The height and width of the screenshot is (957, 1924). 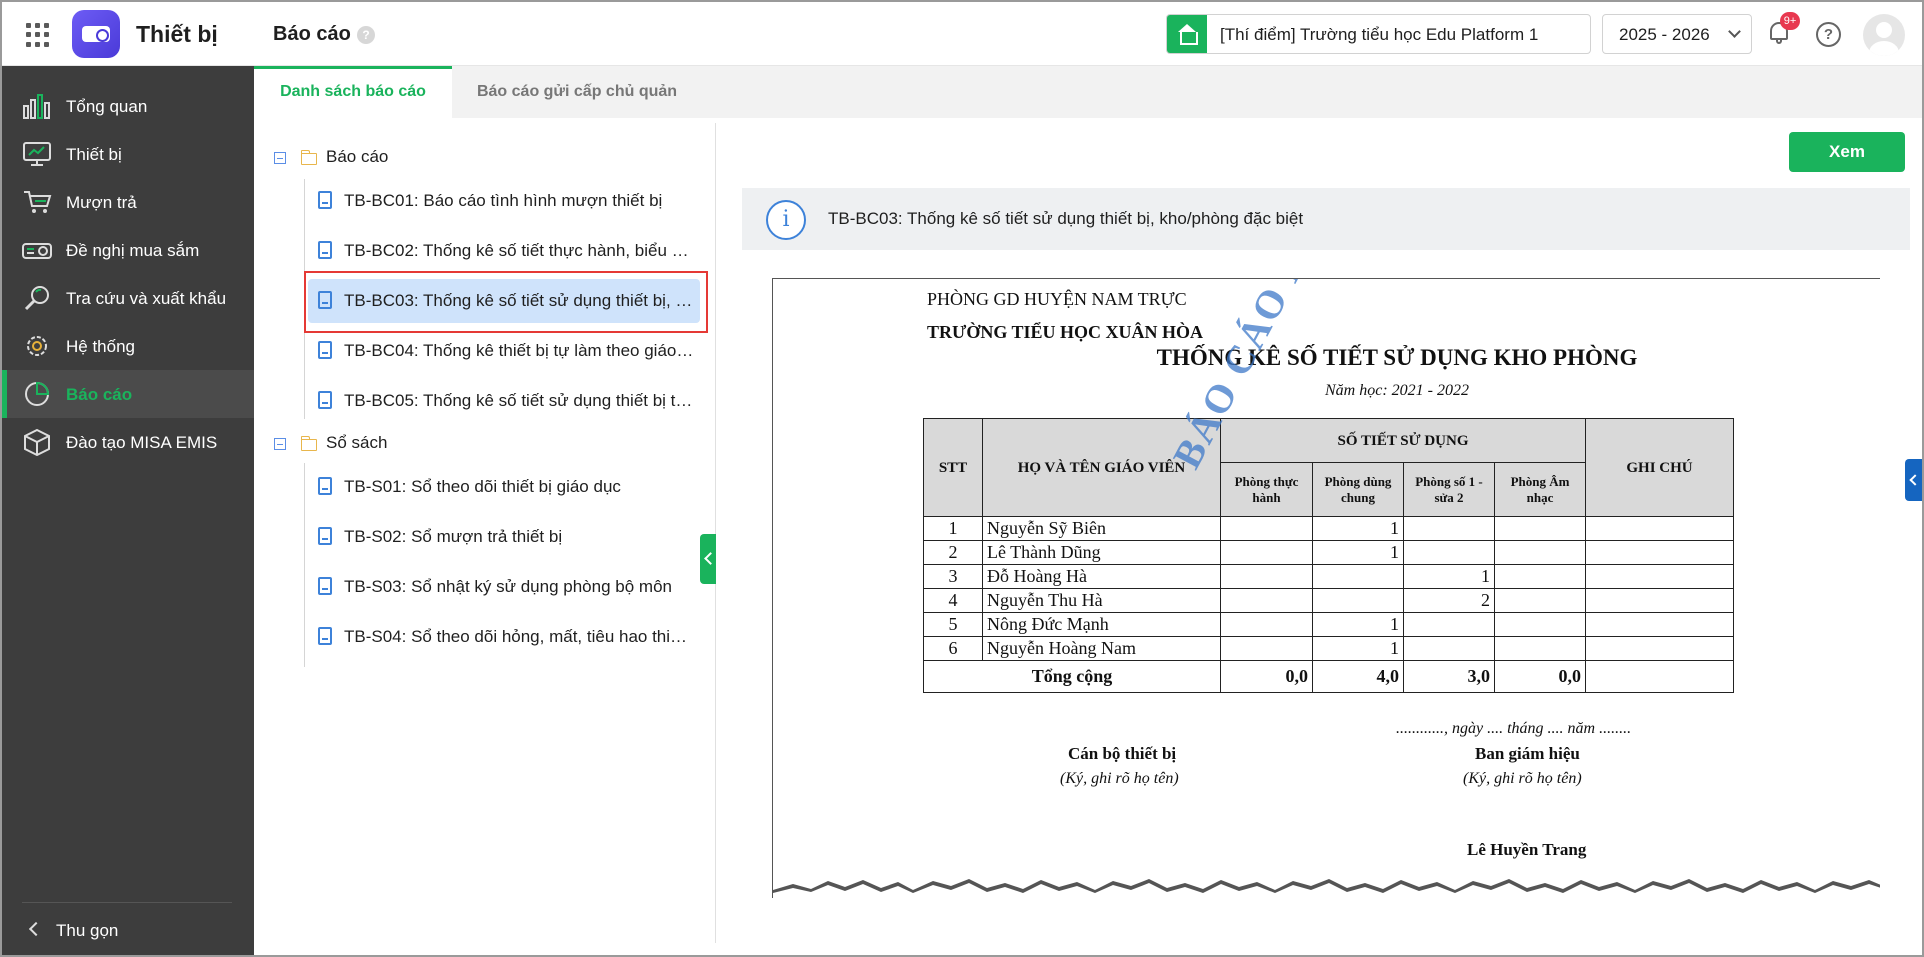 What do you see at coordinates (36, 929) in the screenshot?
I see `chevron-left-icon` at bounding box center [36, 929].